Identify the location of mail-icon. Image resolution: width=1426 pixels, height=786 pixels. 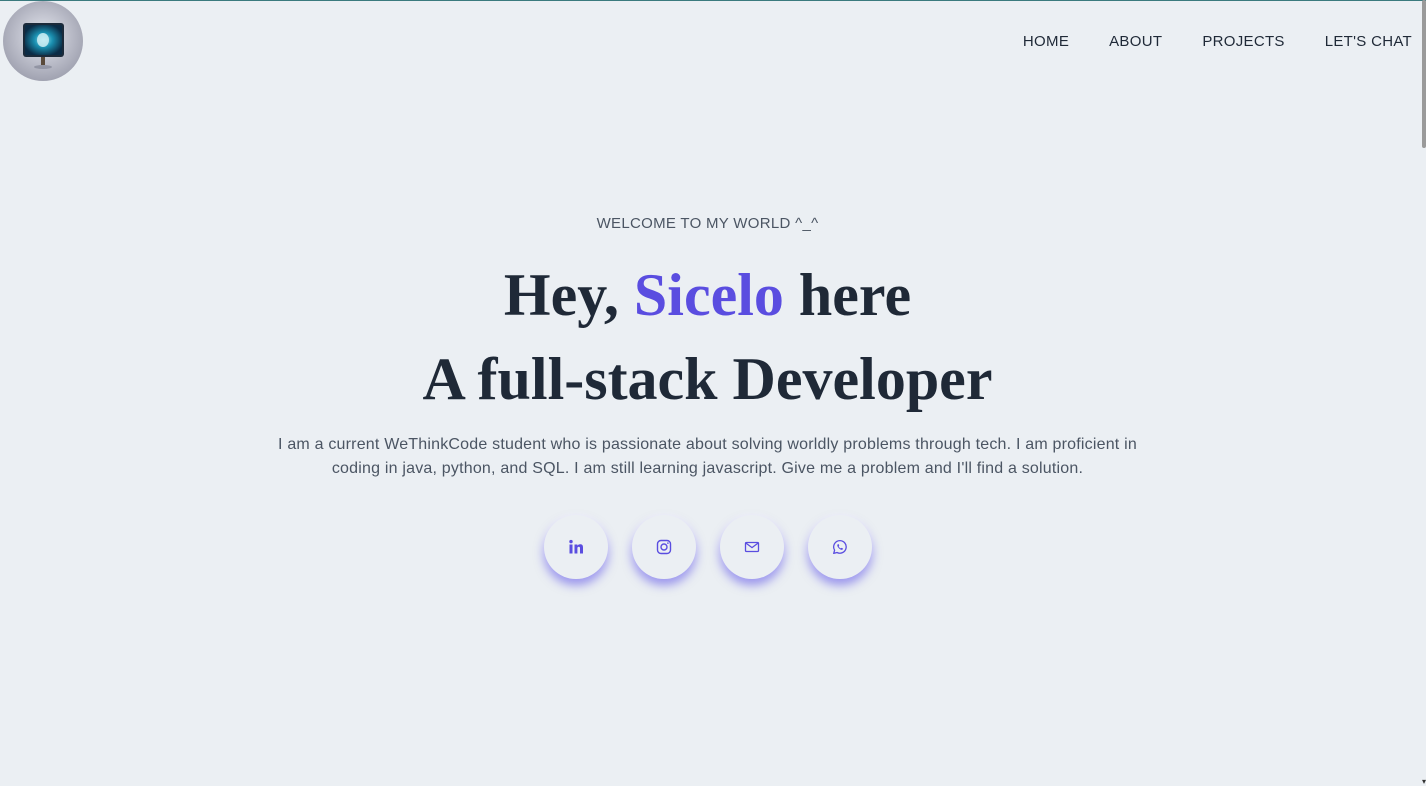
(751, 547).